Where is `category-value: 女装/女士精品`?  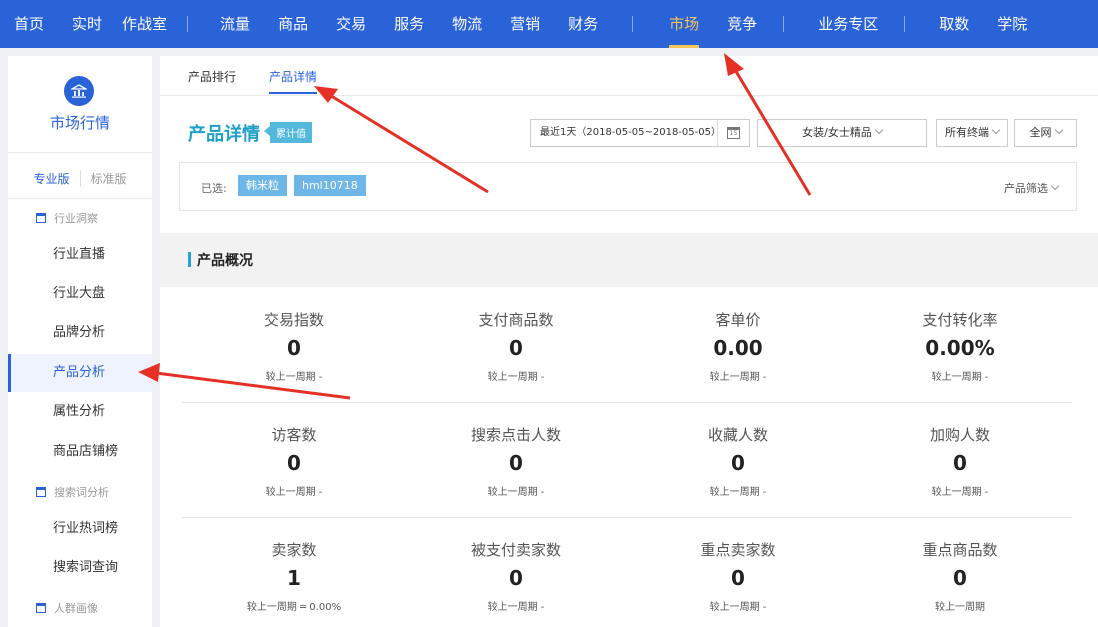
category-value: 女装/女士精品 is located at coordinates (837, 132).